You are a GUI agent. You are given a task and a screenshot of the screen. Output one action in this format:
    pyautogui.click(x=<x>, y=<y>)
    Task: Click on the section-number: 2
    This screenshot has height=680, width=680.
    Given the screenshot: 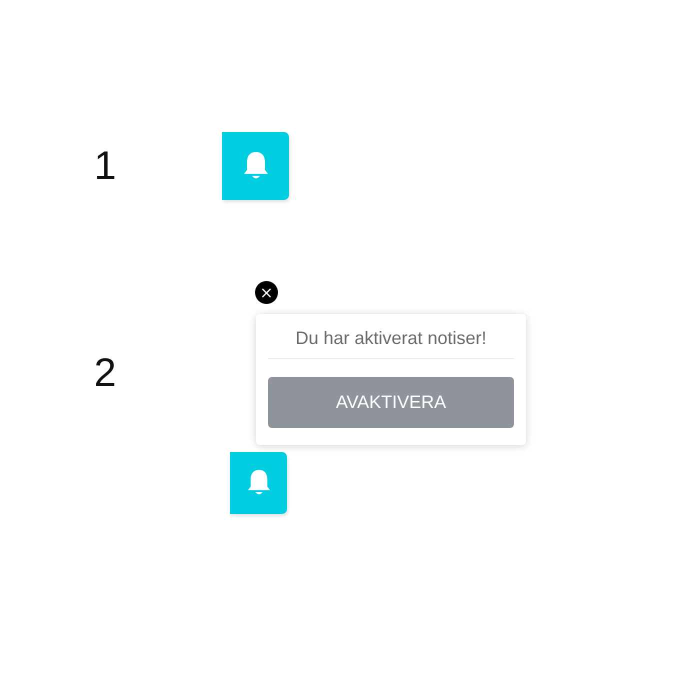 What is the action you would take?
    pyautogui.click(x=105, y=373)
    